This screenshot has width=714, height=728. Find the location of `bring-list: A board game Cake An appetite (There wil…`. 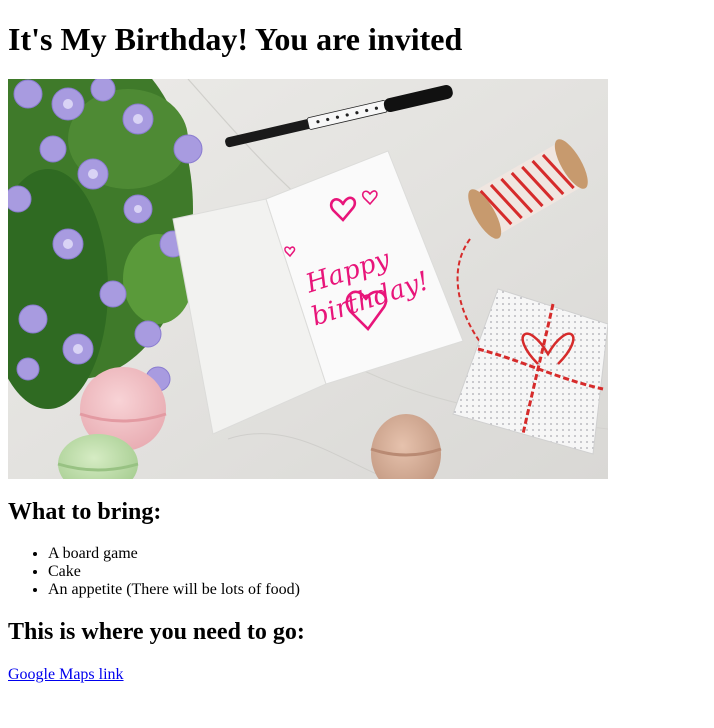

bring-list: A board game Cake An appetite (There wil… is located at coordinates (357, 572).